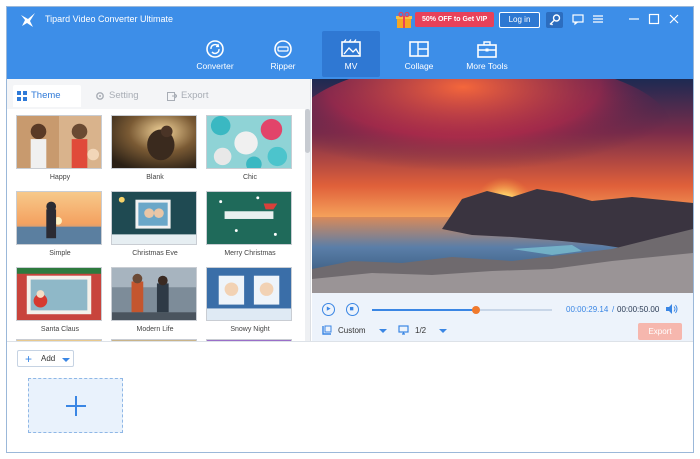 The height and width of the screenshot is (459, 700). I want to click on page-select: 1/2, so click(420, 330).